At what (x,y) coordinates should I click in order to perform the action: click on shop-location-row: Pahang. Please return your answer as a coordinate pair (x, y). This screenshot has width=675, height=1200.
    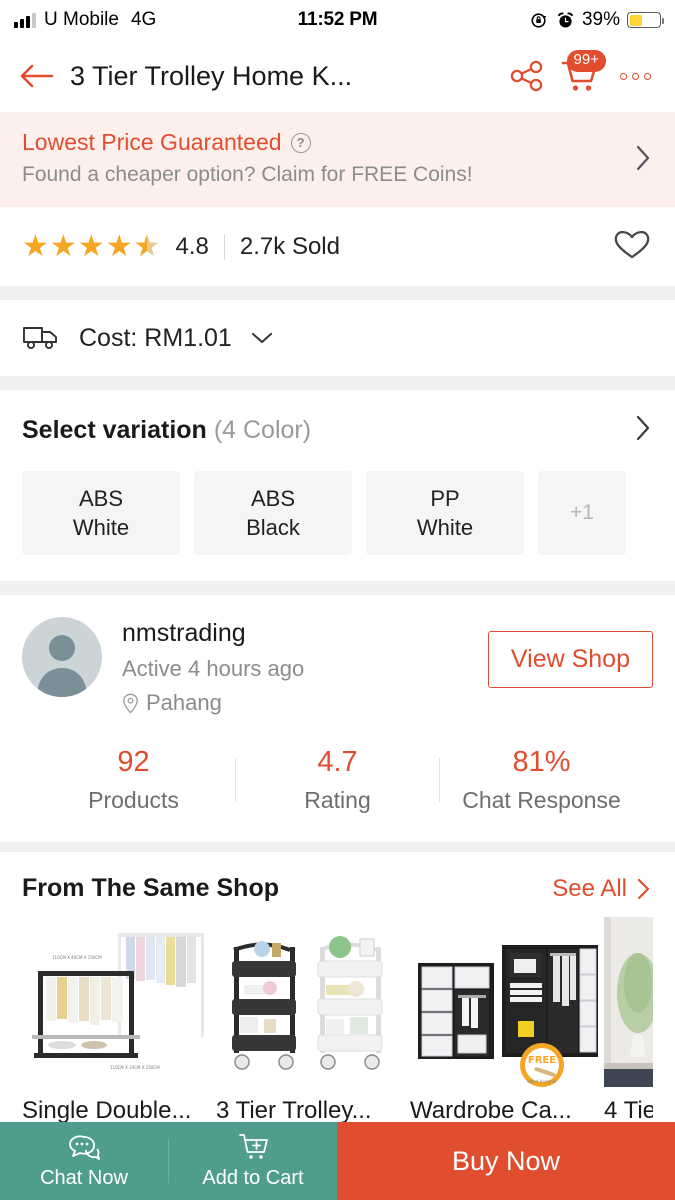
    Looking at the image, I should click on (295, 703).